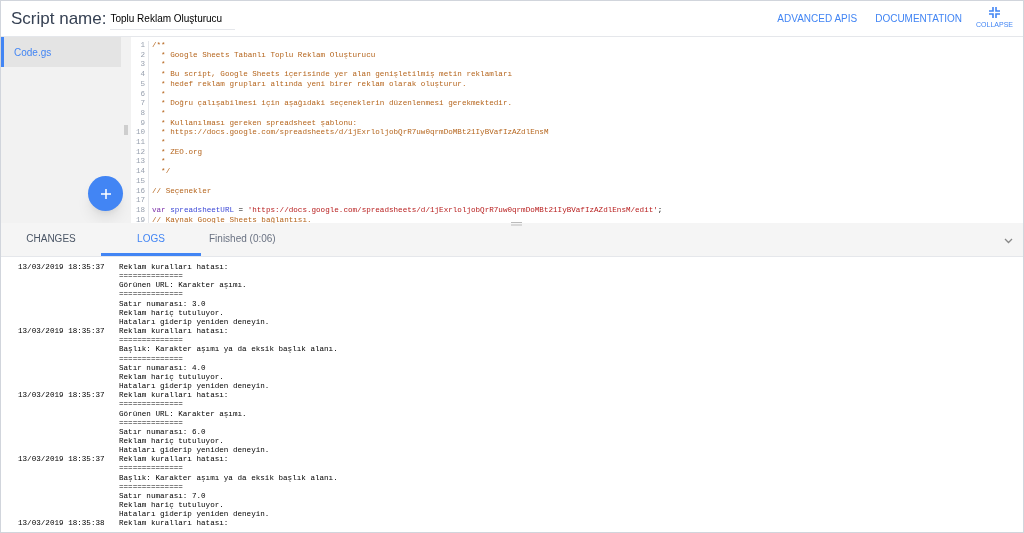  Describe the element at coordinates (994, 12) in the screenshot. I see `collapse-icon` at that location.